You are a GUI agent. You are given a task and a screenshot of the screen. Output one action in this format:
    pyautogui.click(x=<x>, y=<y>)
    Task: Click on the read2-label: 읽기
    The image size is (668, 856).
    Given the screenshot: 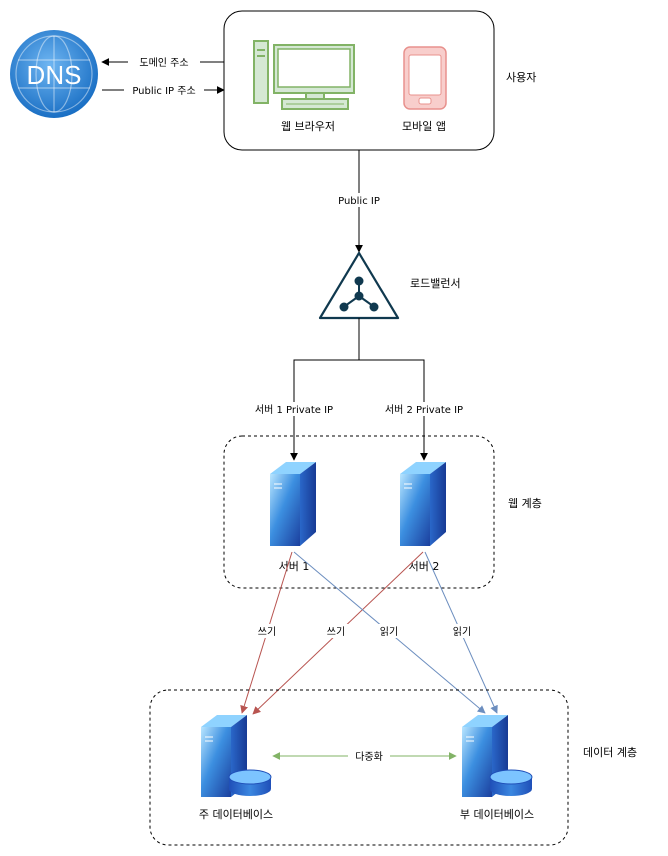 What is the action you would take?
    pyautogui.click(x=462, y=631)
    